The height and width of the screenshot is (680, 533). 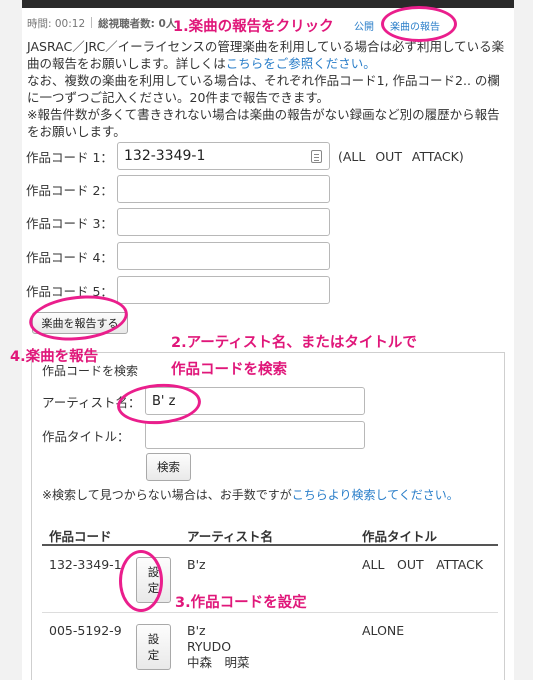 I want to click on header-code: 作品コード, so click(x=80, y=536).